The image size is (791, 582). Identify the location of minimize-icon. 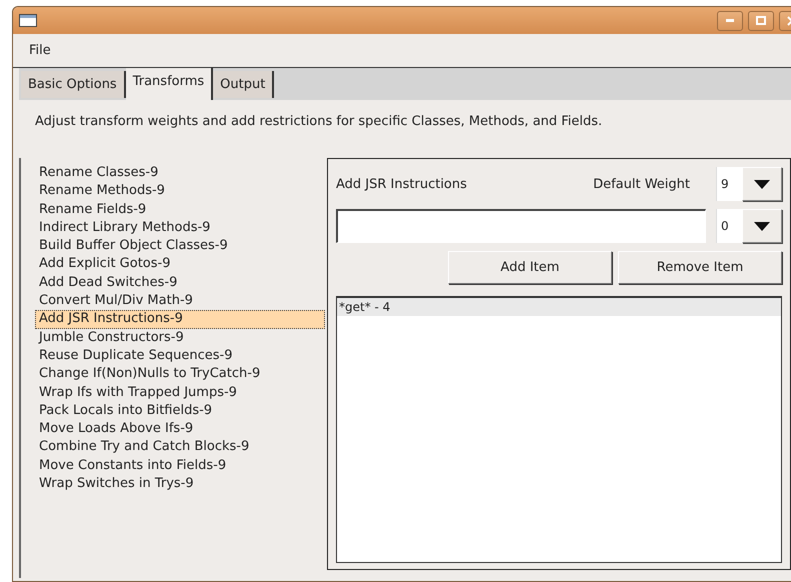
(730, 20).